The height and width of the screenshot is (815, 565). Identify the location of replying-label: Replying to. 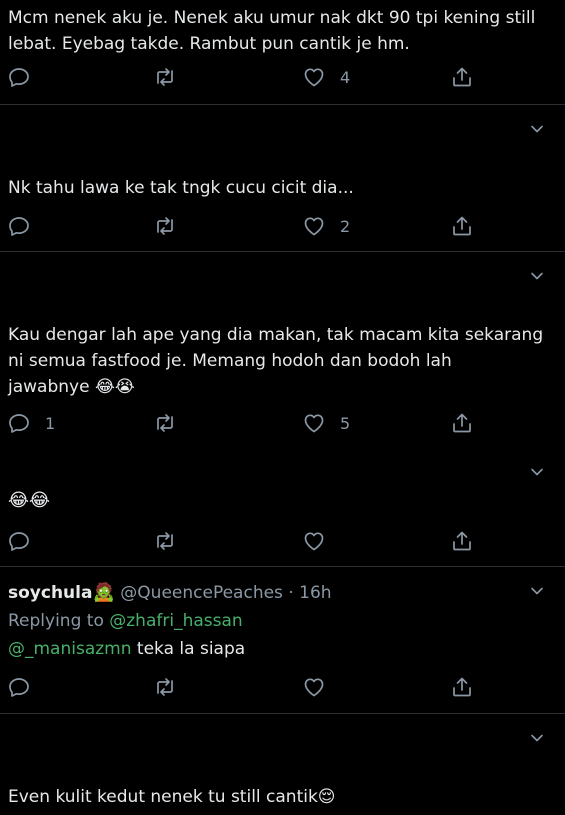
(56, 621).